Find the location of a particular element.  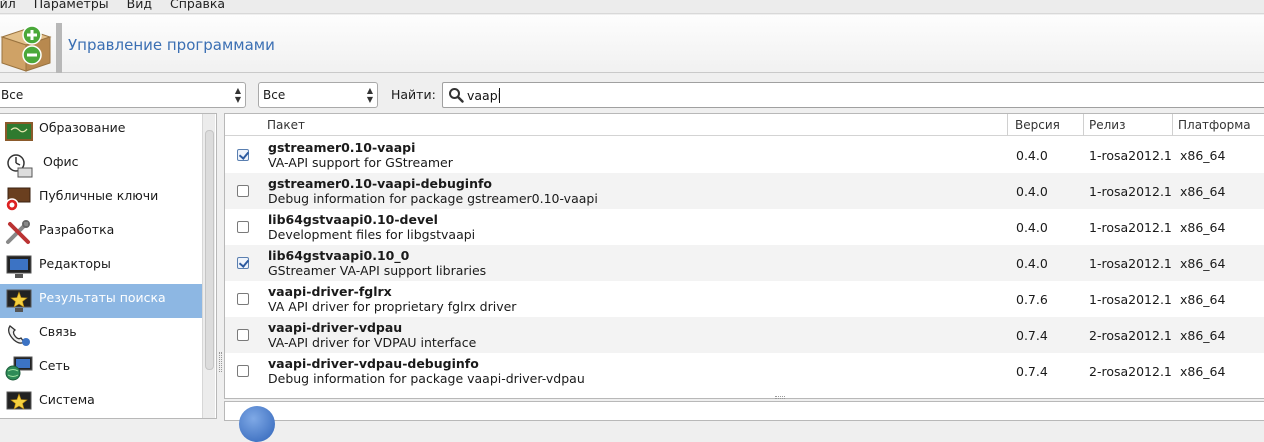

package-name: vaapi-driver-fglrx is located at coordinates (330, 291).